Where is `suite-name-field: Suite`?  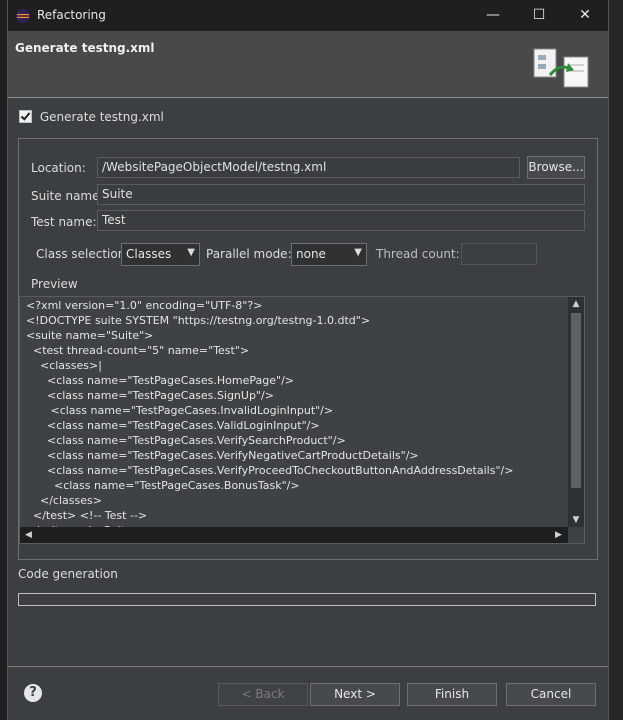
suite-name-field: Suite is located at coordinates (341, 194).